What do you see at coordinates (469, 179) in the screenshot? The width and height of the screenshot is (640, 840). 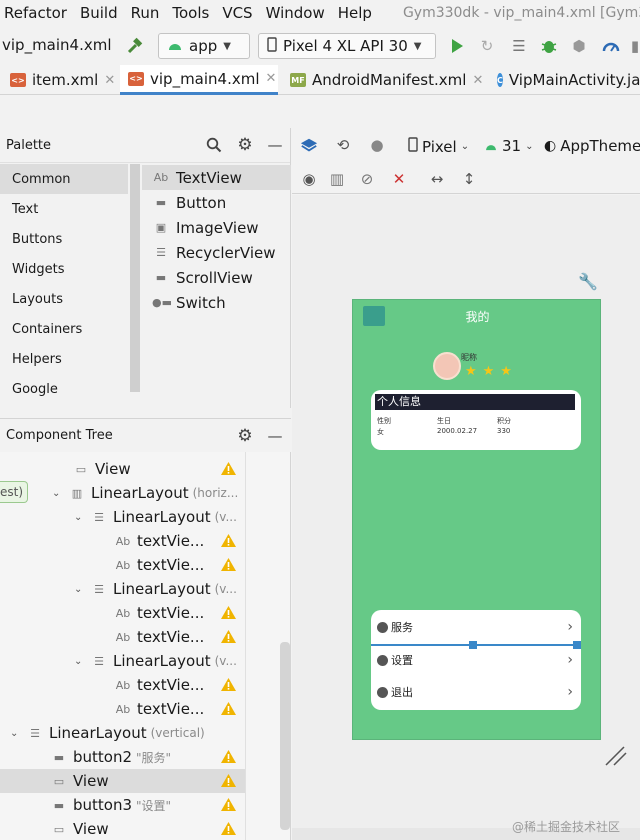 I see `vertical-guide-icon: ↕` at bounding box center [469, 179].